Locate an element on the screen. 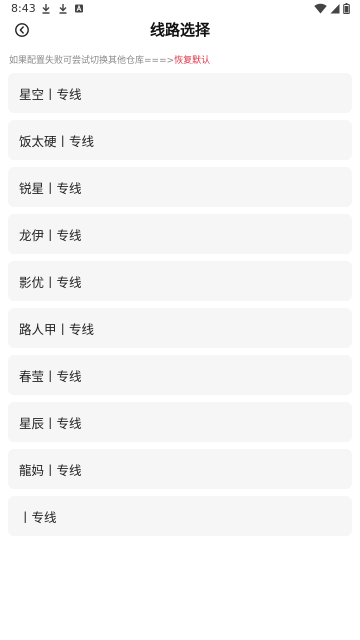  route-item: 龙伊丨专线 is located at coordinates (180, 234).